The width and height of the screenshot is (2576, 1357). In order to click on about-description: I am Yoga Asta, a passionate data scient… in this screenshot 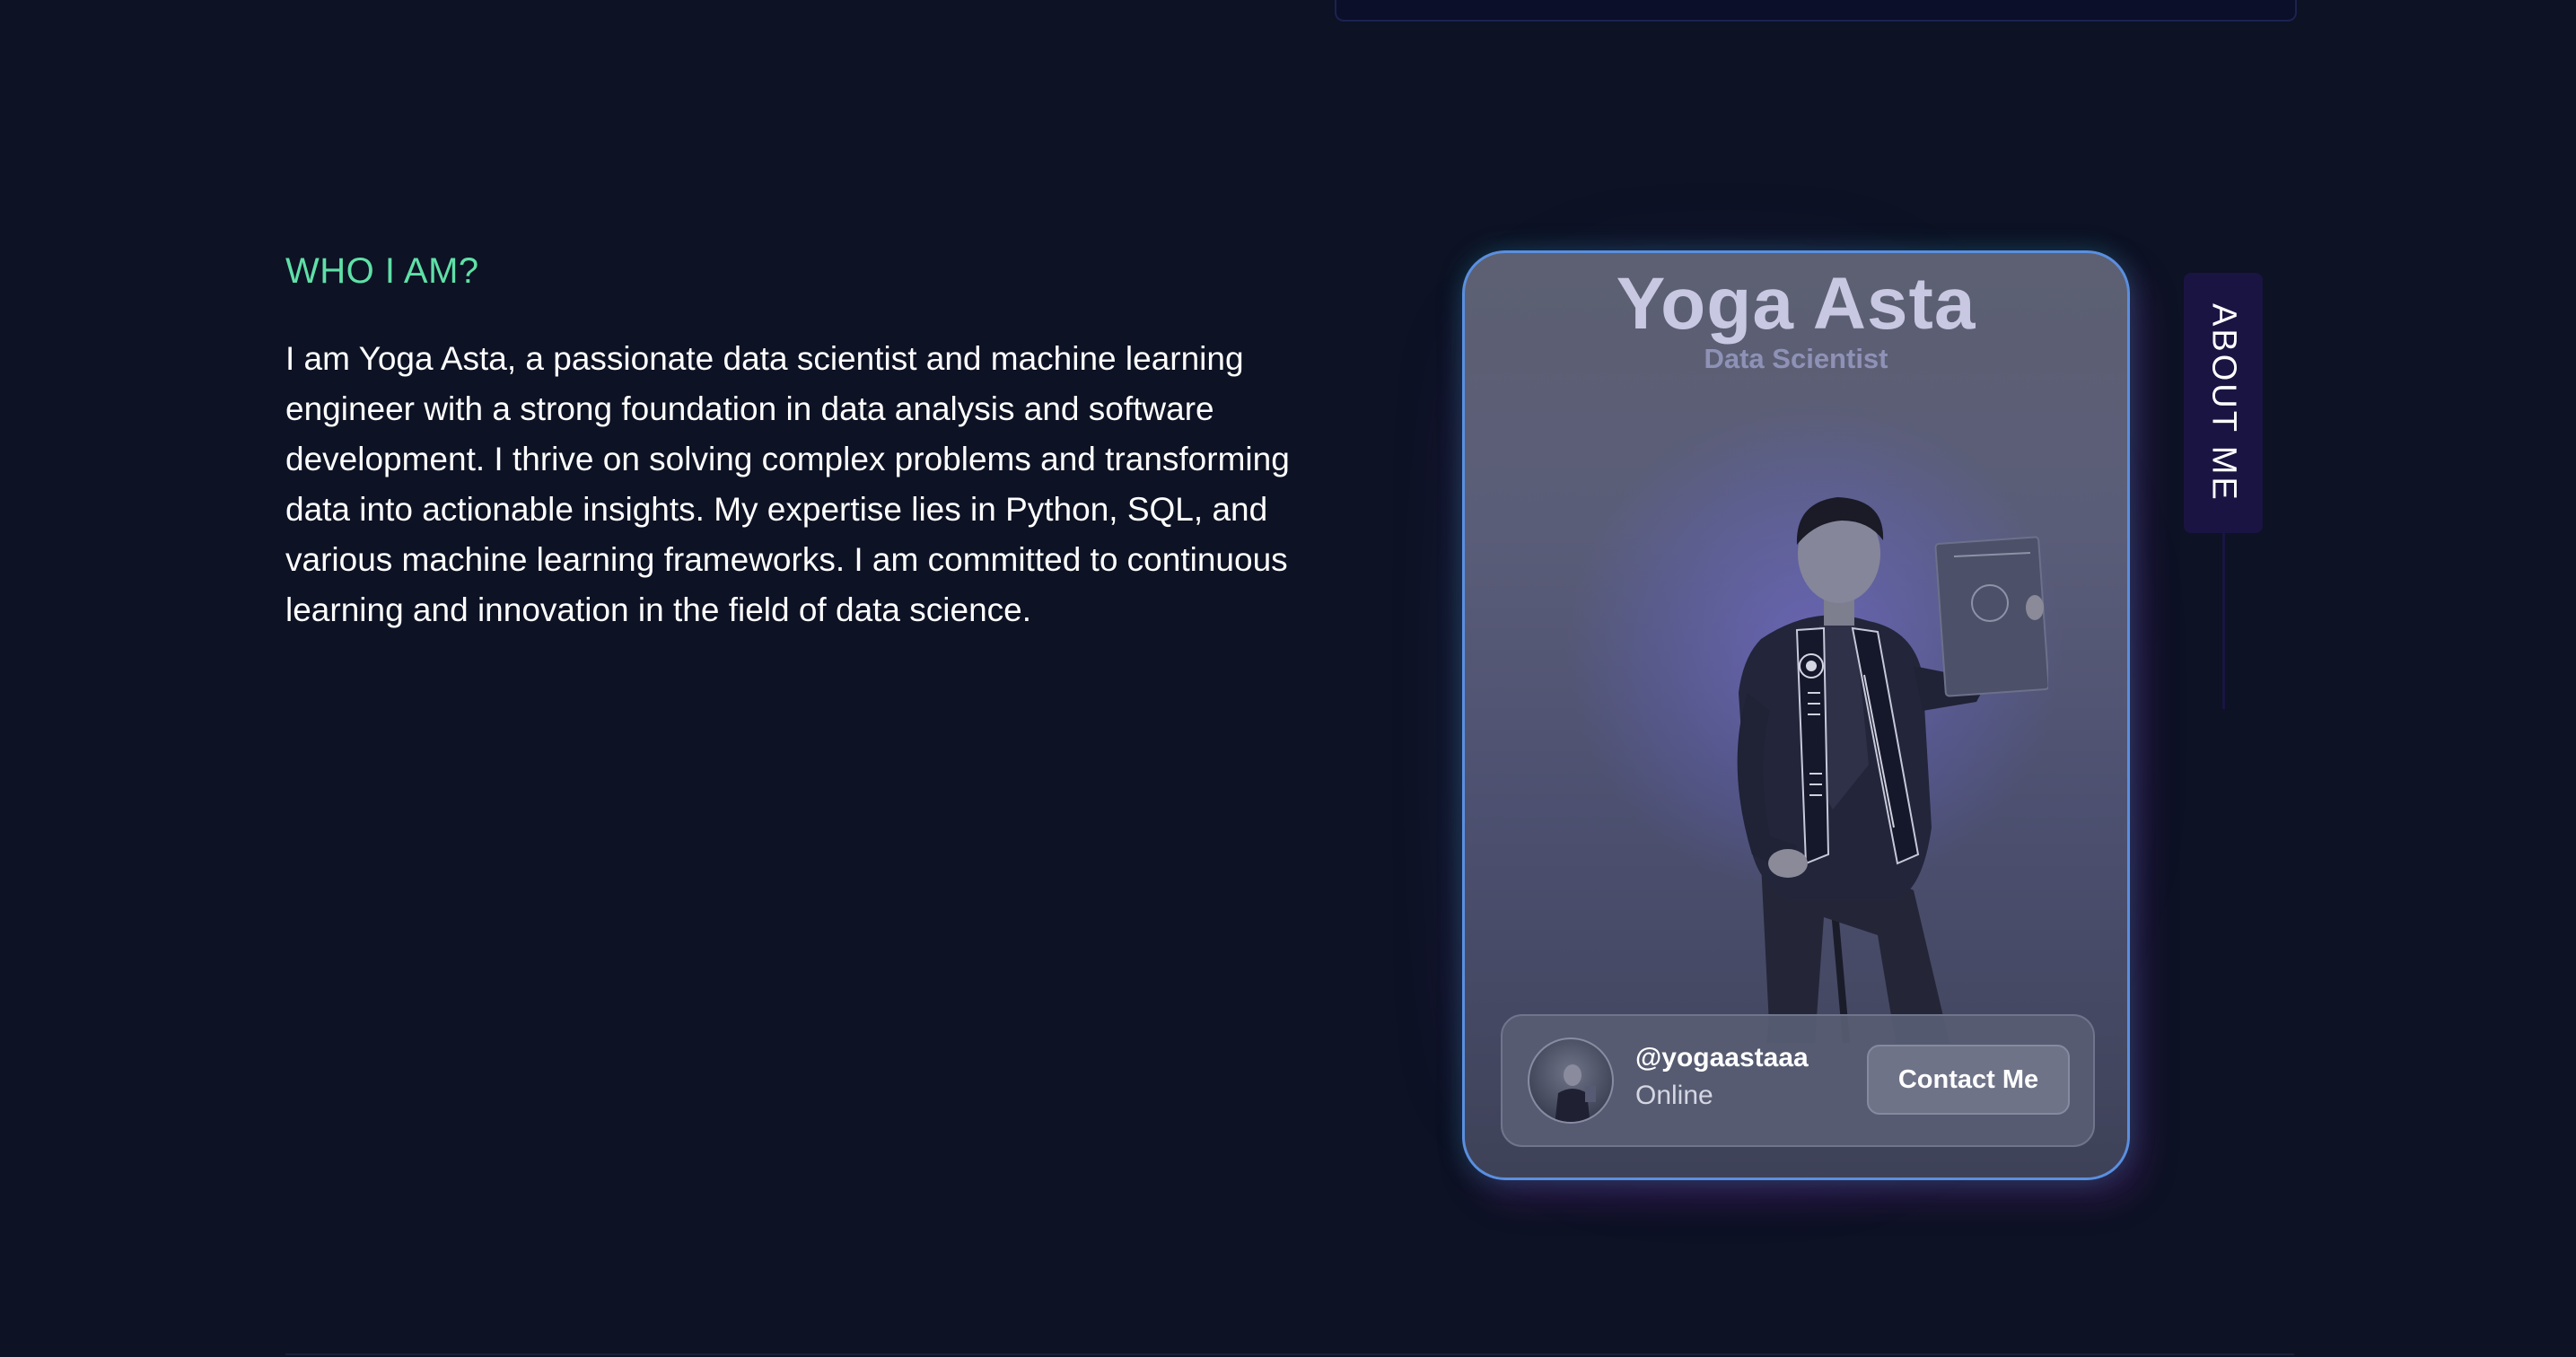, I will do `click(787, 484)`.